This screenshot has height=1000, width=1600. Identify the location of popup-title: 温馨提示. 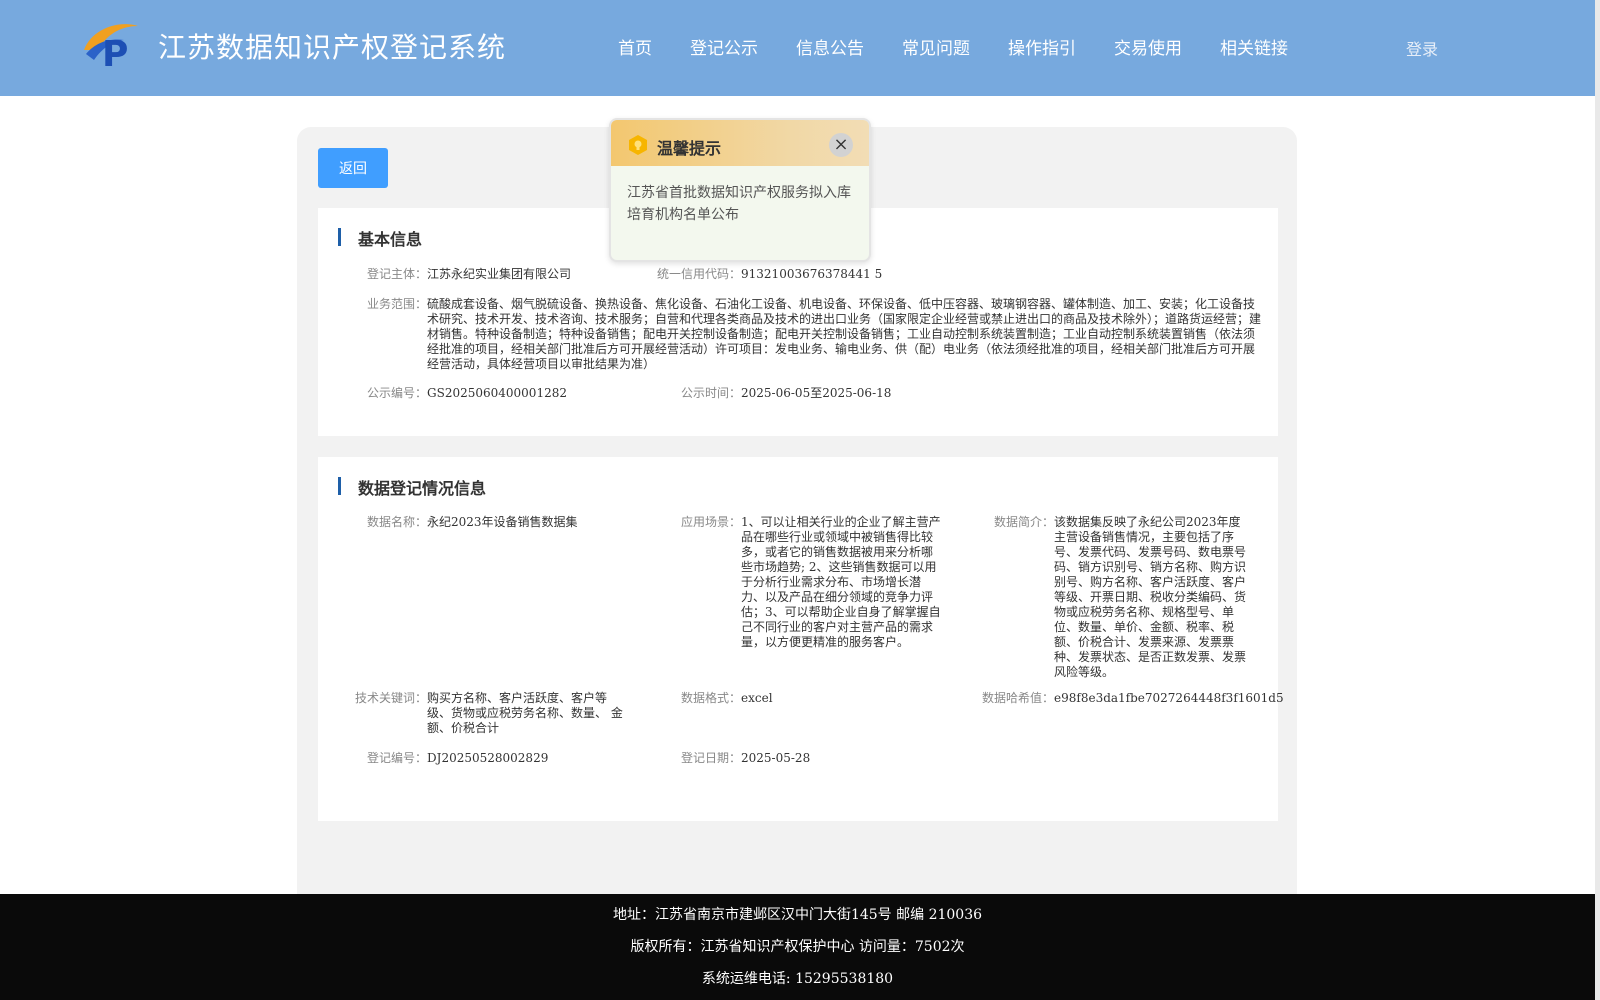
(689, 148).